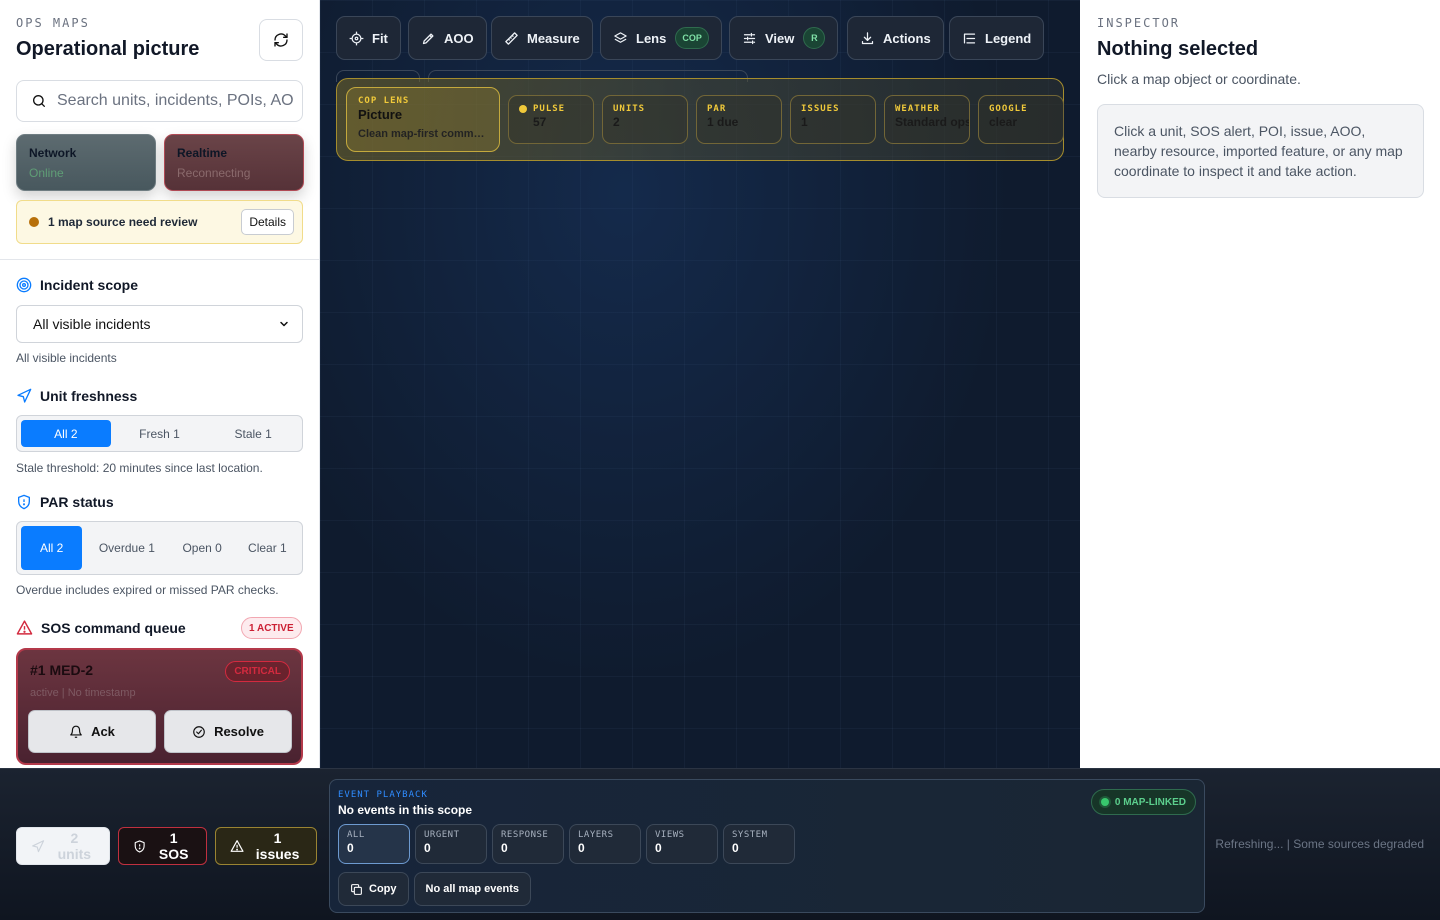 This screenshot has height=920, width=1440. I want to click on lens-mode-pill: COP, so click(692, 38).